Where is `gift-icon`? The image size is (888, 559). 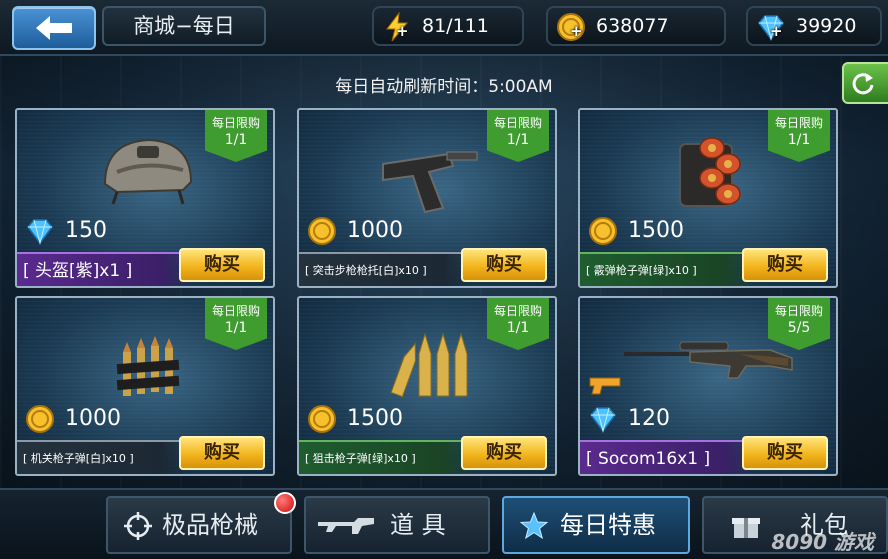
gift-icon is located at coordinates (746, 528).